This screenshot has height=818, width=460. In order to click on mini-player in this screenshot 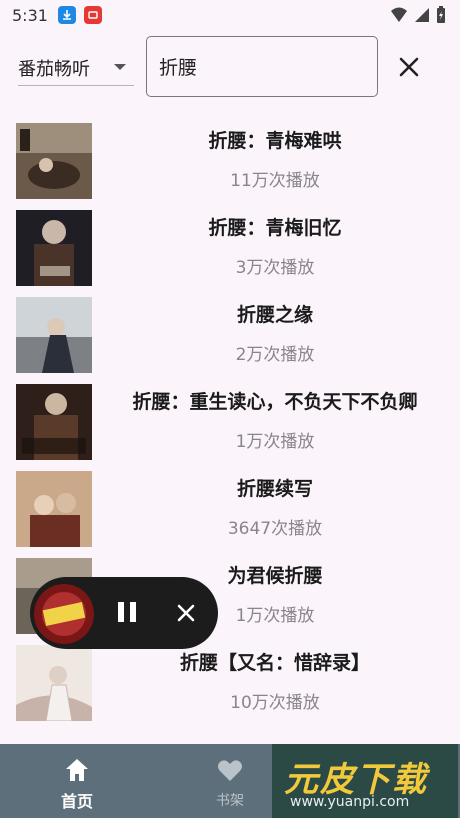, I will do `click(124, 613)`.